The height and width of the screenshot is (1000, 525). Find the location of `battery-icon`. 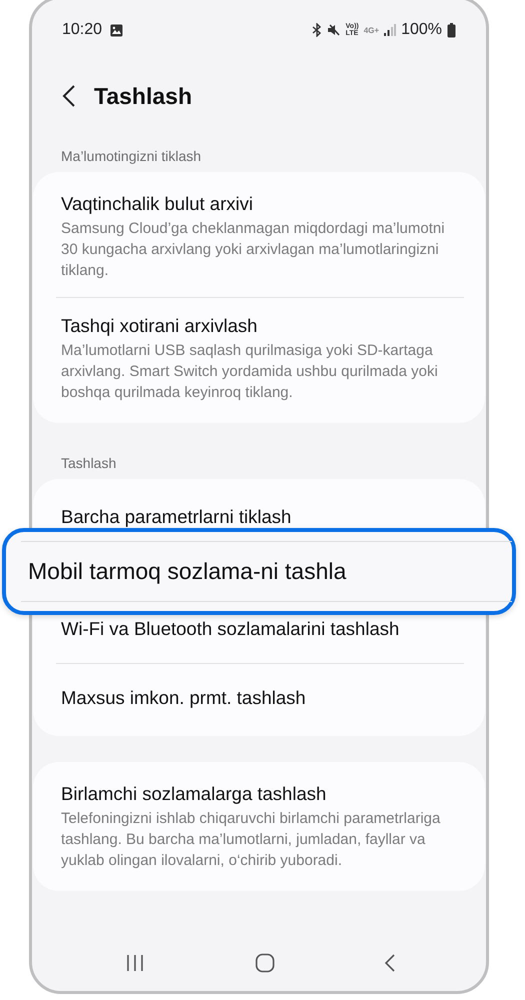

battery-icon is located at coordinates (451, 30).